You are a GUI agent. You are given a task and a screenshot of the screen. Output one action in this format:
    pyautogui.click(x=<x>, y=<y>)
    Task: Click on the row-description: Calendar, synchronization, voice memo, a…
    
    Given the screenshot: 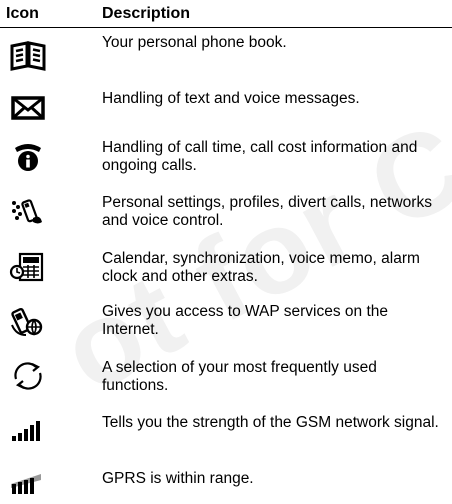 What is the action you would take?
    pyautogui.click(x=261, y=267)
    